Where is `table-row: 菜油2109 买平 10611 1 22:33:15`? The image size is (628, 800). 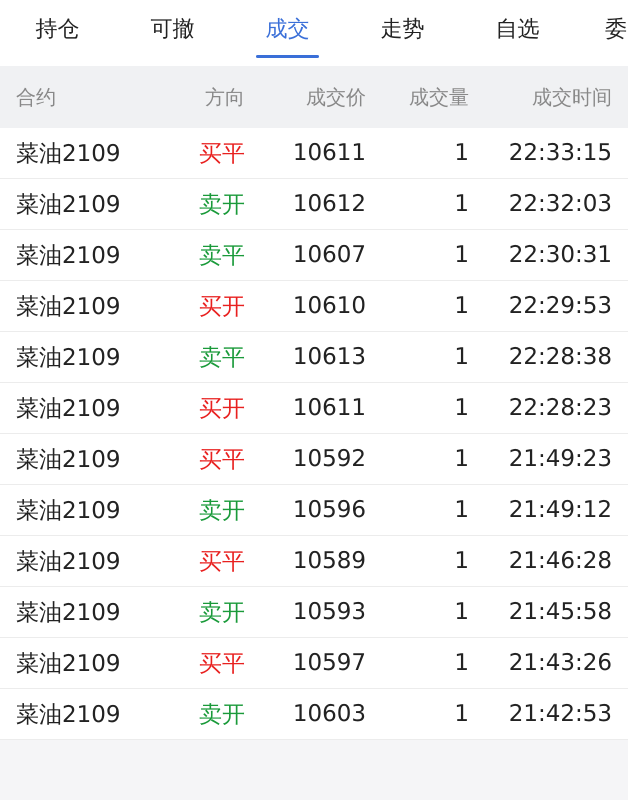
table-row: 菜油2109 买平 10611 1 22:33:15 is located at coordinates (314, 153).